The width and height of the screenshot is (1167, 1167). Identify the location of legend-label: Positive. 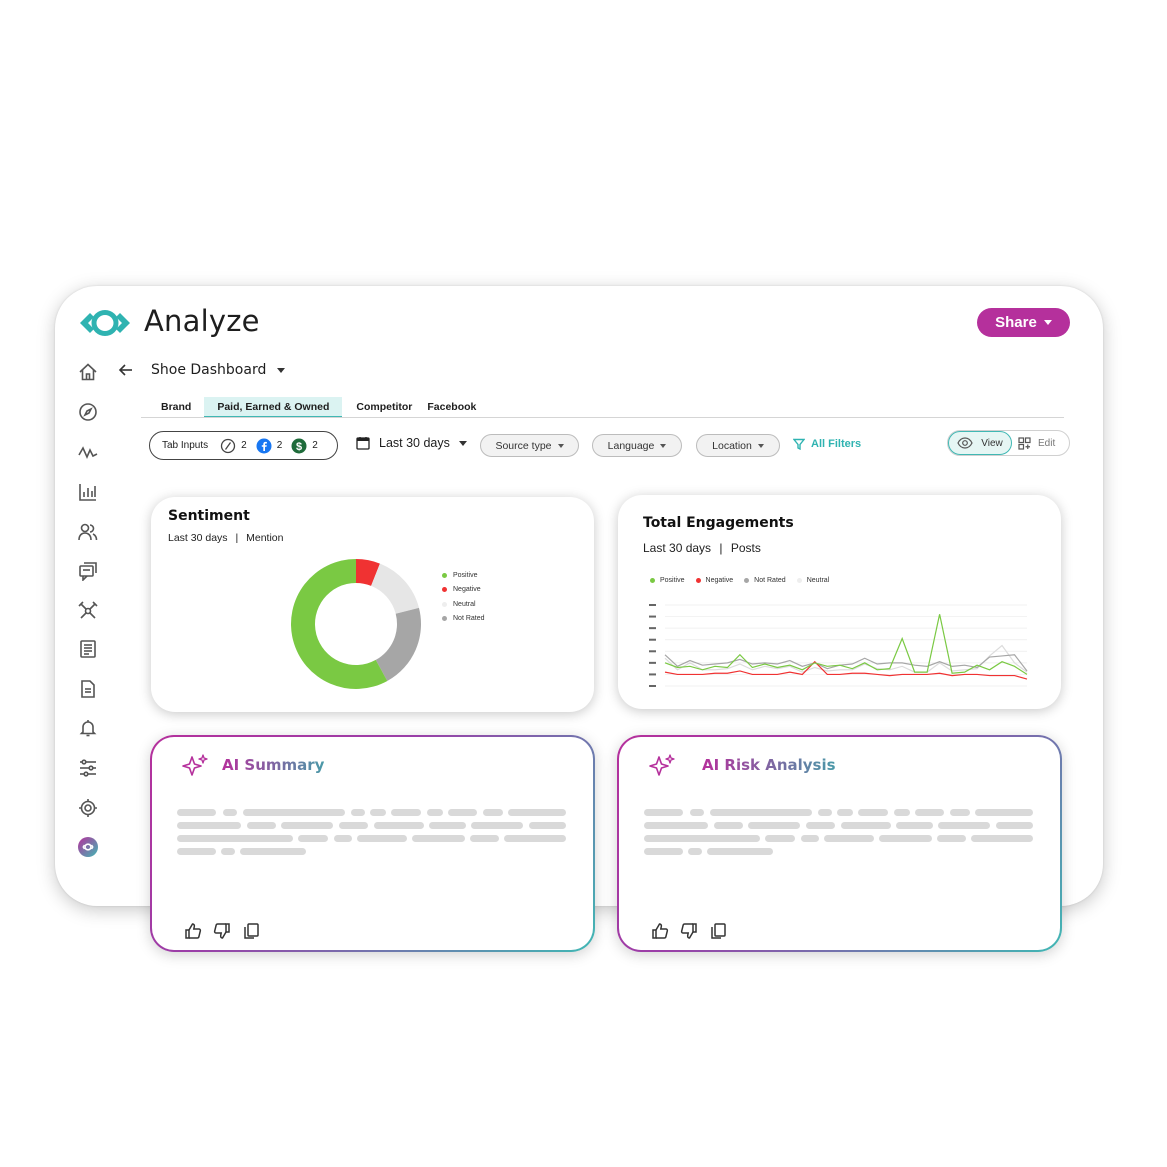
(672, 580).